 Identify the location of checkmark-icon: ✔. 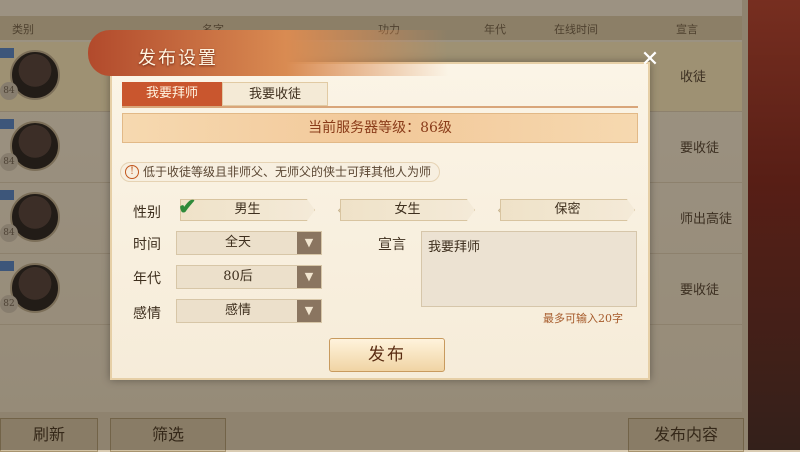
(187, 207).